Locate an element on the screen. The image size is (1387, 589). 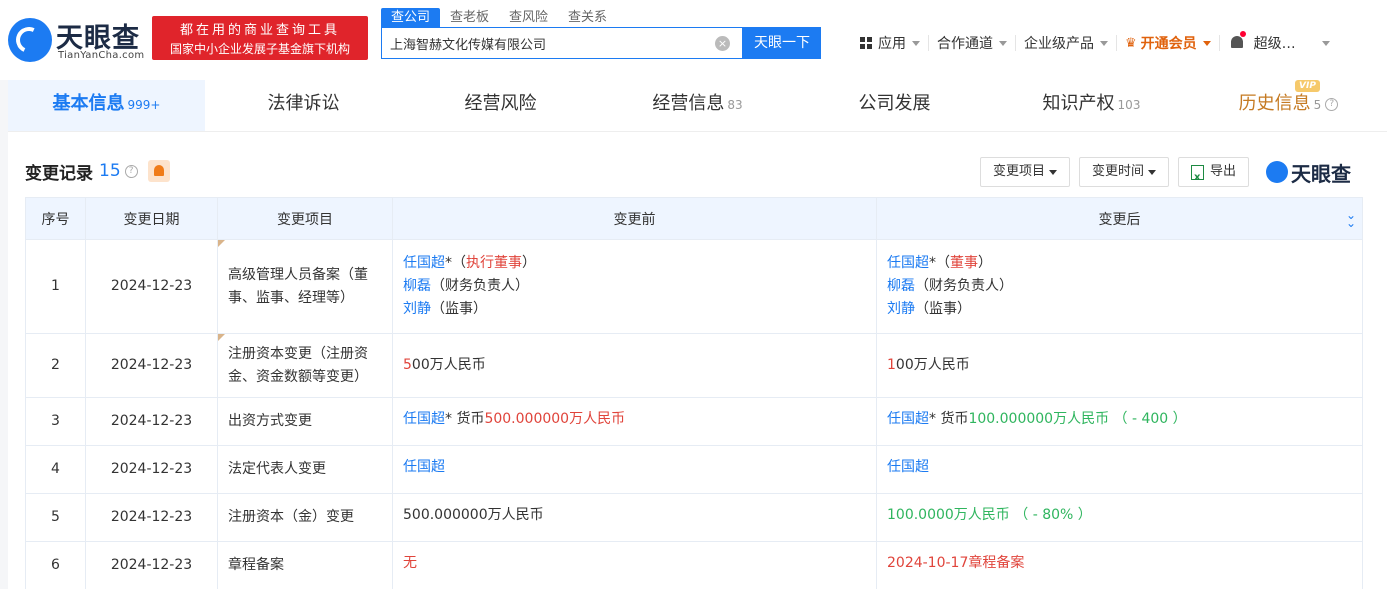
value-text: * 货币 is located at coordinates (465, 419).